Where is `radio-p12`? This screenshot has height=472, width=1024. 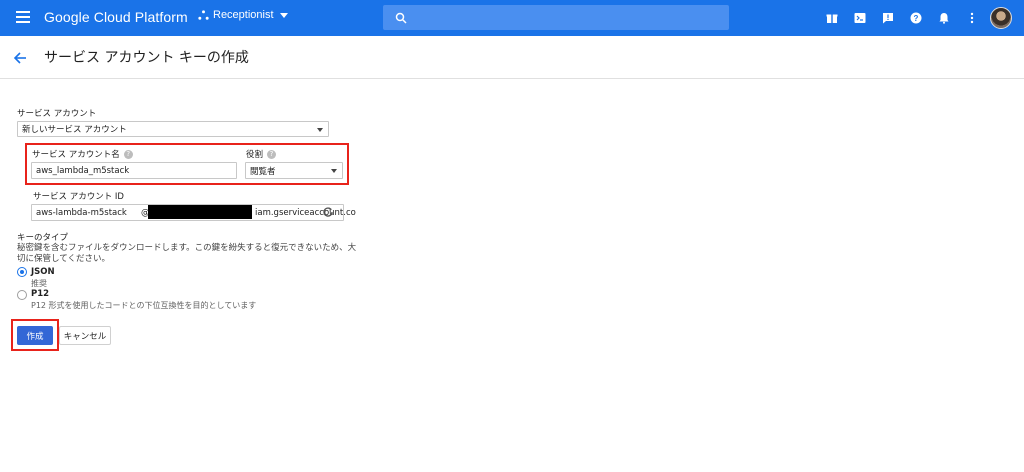 radio-p12 is located at coordinates (22, 295).